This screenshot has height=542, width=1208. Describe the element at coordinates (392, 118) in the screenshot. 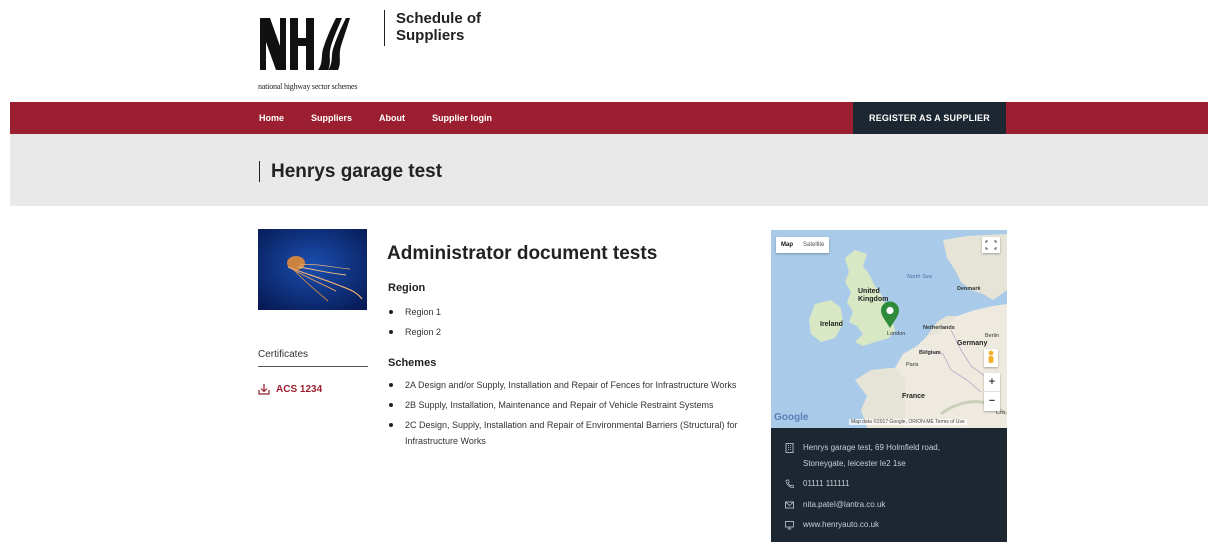

I see `nav-item-about: About` at that location.